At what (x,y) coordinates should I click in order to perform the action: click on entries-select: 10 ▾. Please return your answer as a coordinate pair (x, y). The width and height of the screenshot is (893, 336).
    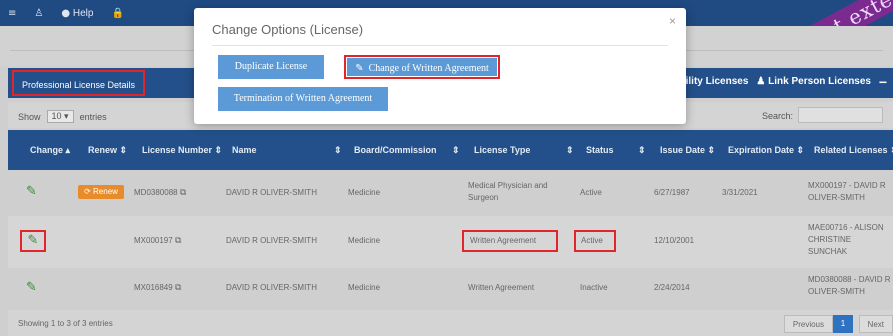
    Looking at the image, I should click on (60, 116).